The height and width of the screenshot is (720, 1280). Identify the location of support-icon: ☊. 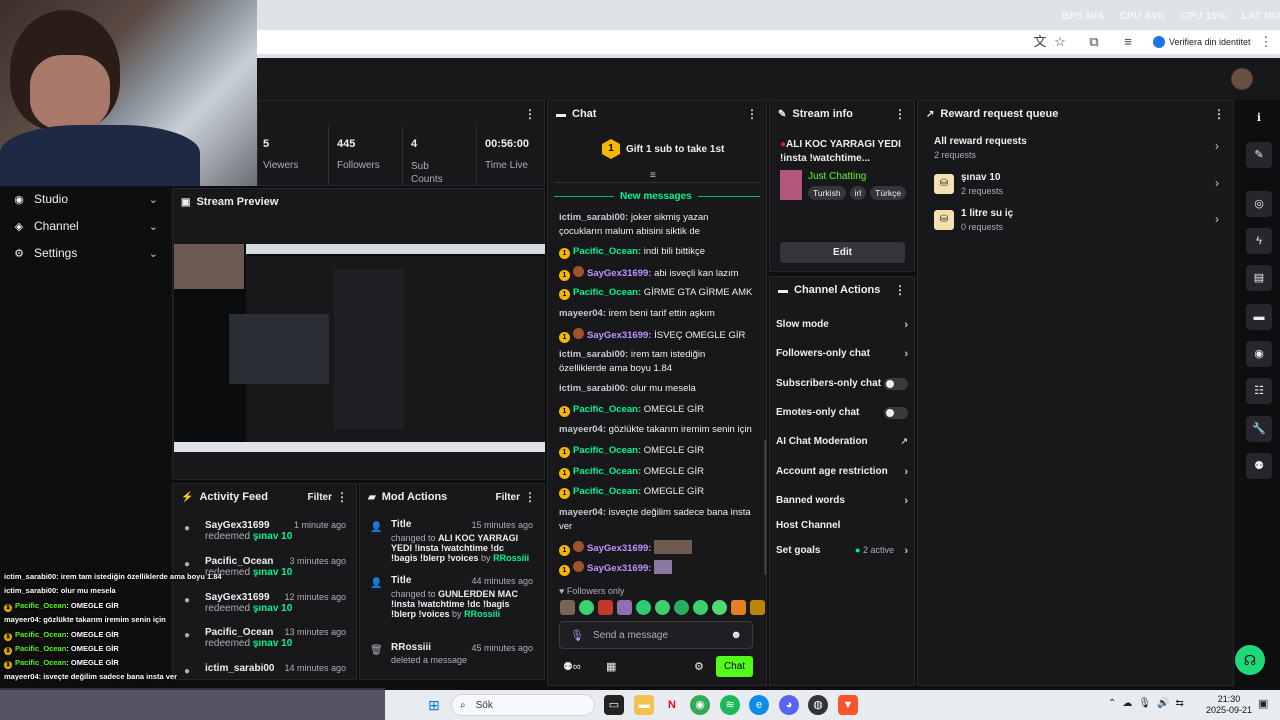
(1250, 660).